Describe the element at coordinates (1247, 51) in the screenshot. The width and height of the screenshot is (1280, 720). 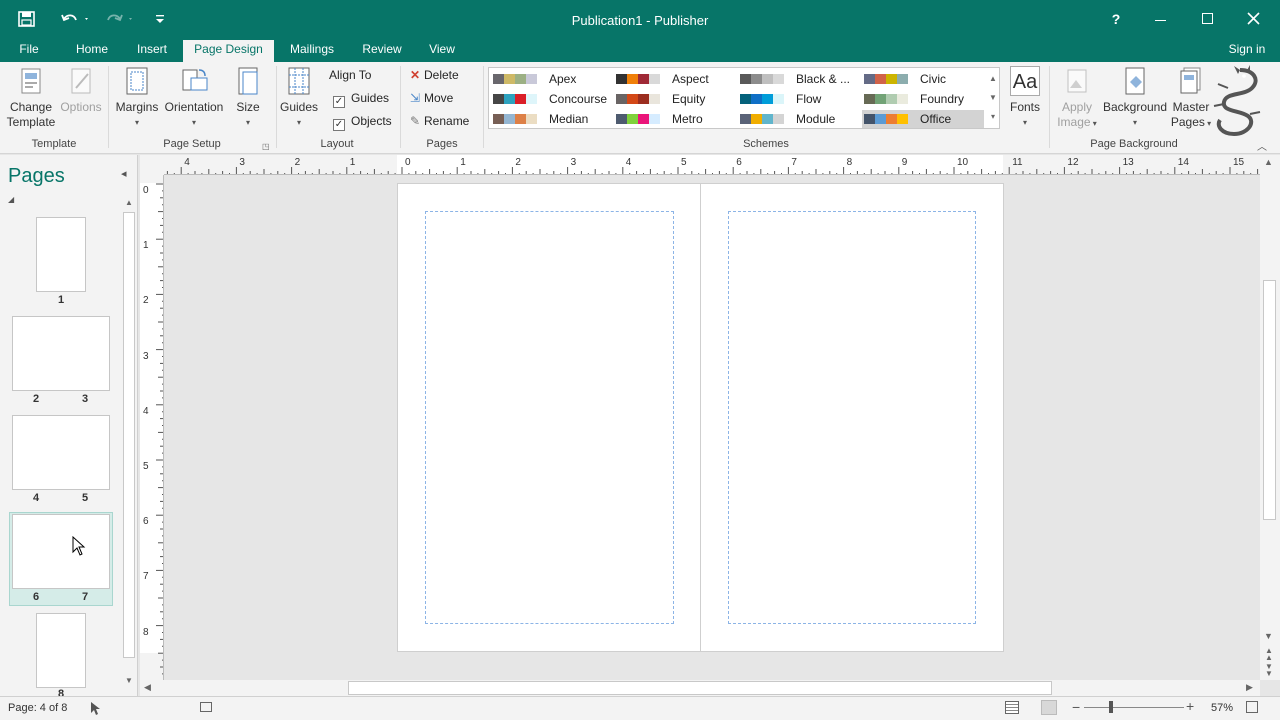
I see `sign-in-link: Sign in` at that location.